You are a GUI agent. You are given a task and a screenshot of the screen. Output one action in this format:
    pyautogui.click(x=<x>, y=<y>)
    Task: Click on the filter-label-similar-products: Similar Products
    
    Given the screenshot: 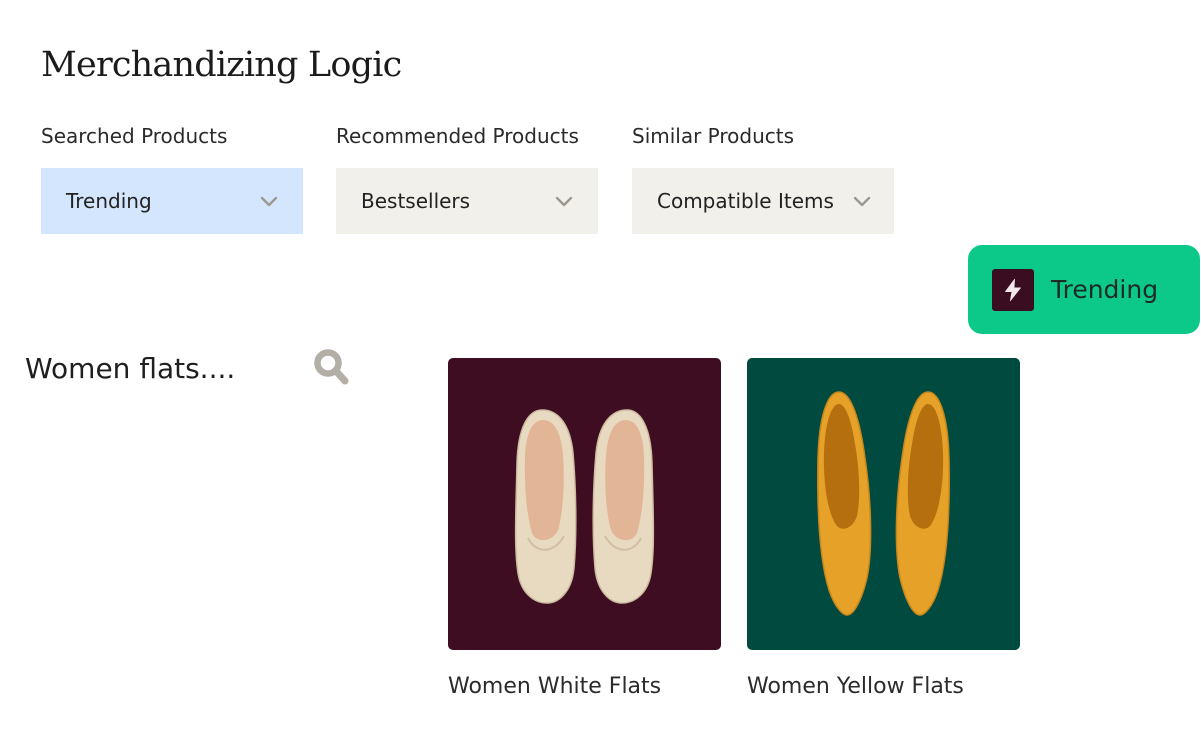 What is the action you would take?
    pyautogui.click(x=713, y=136)
    